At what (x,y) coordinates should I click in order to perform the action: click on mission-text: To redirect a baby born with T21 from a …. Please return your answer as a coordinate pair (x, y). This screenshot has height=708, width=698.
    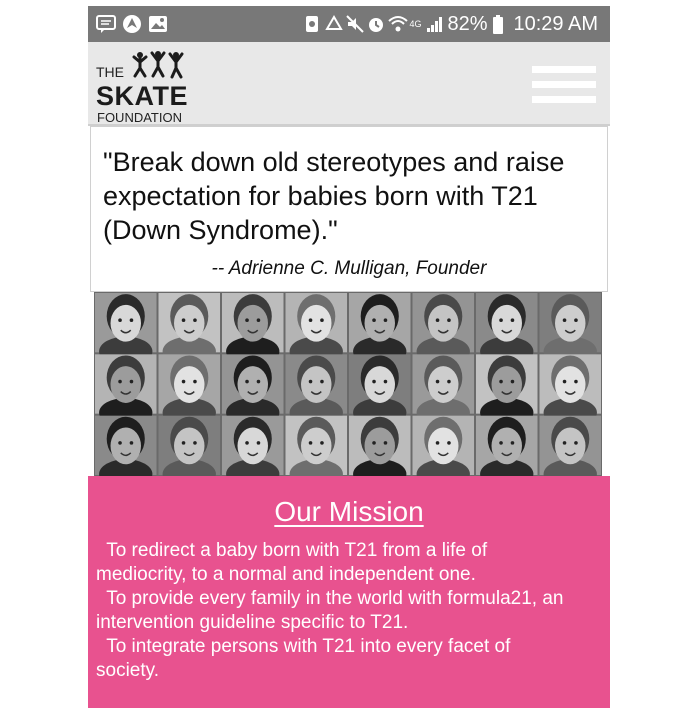
    Looking at the image, I should click on (350, 611).